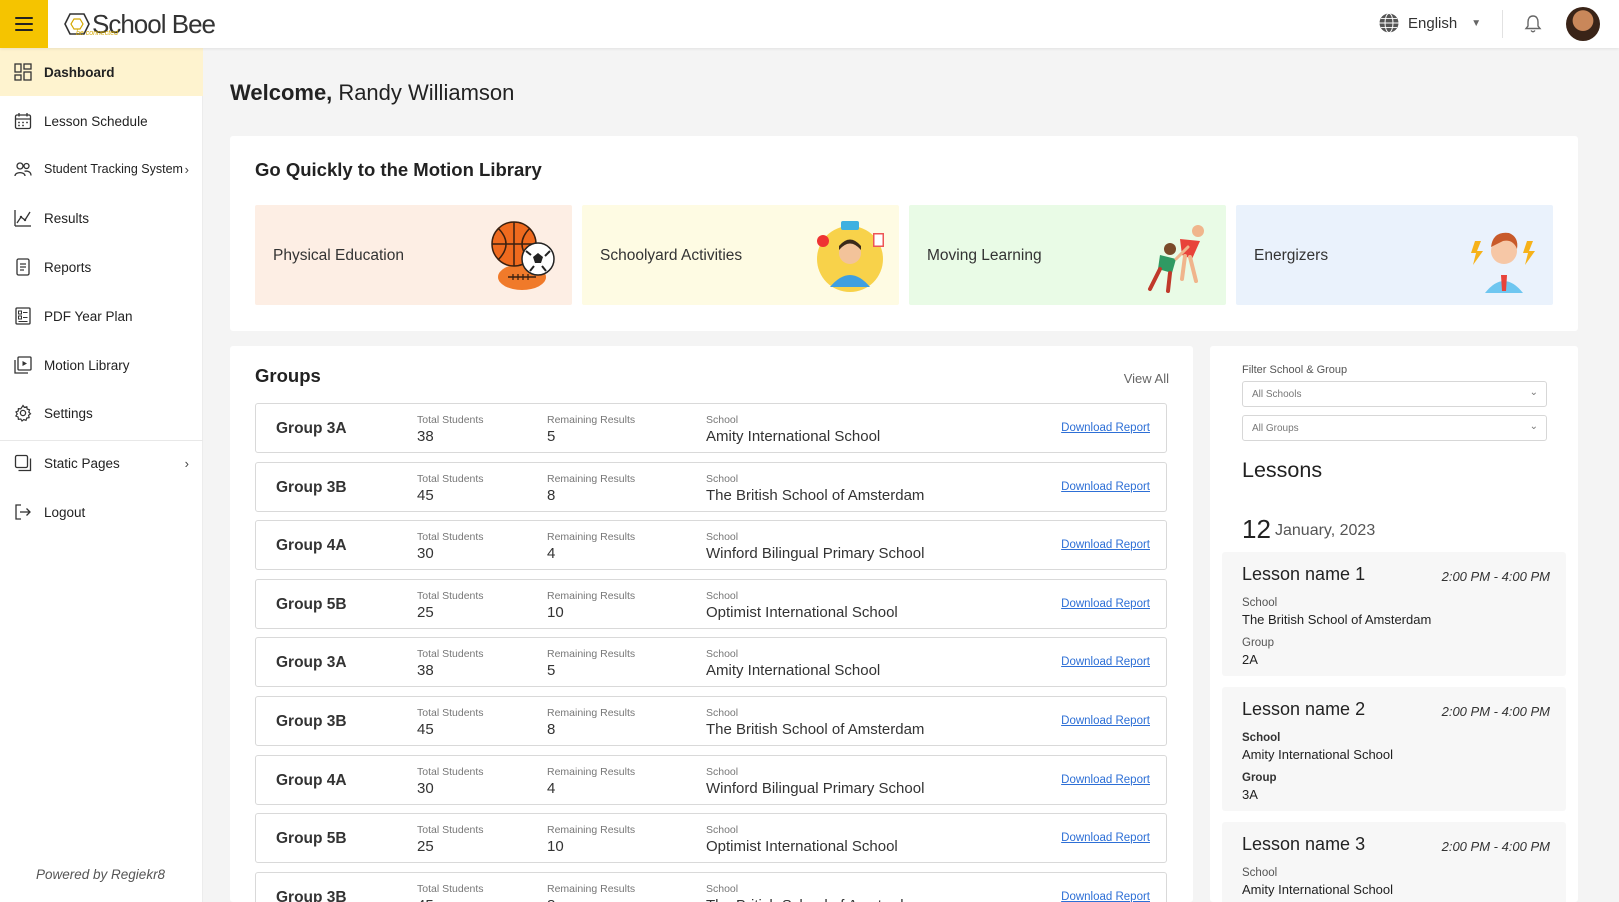  I want to click on report-icon, so click(23, 267).